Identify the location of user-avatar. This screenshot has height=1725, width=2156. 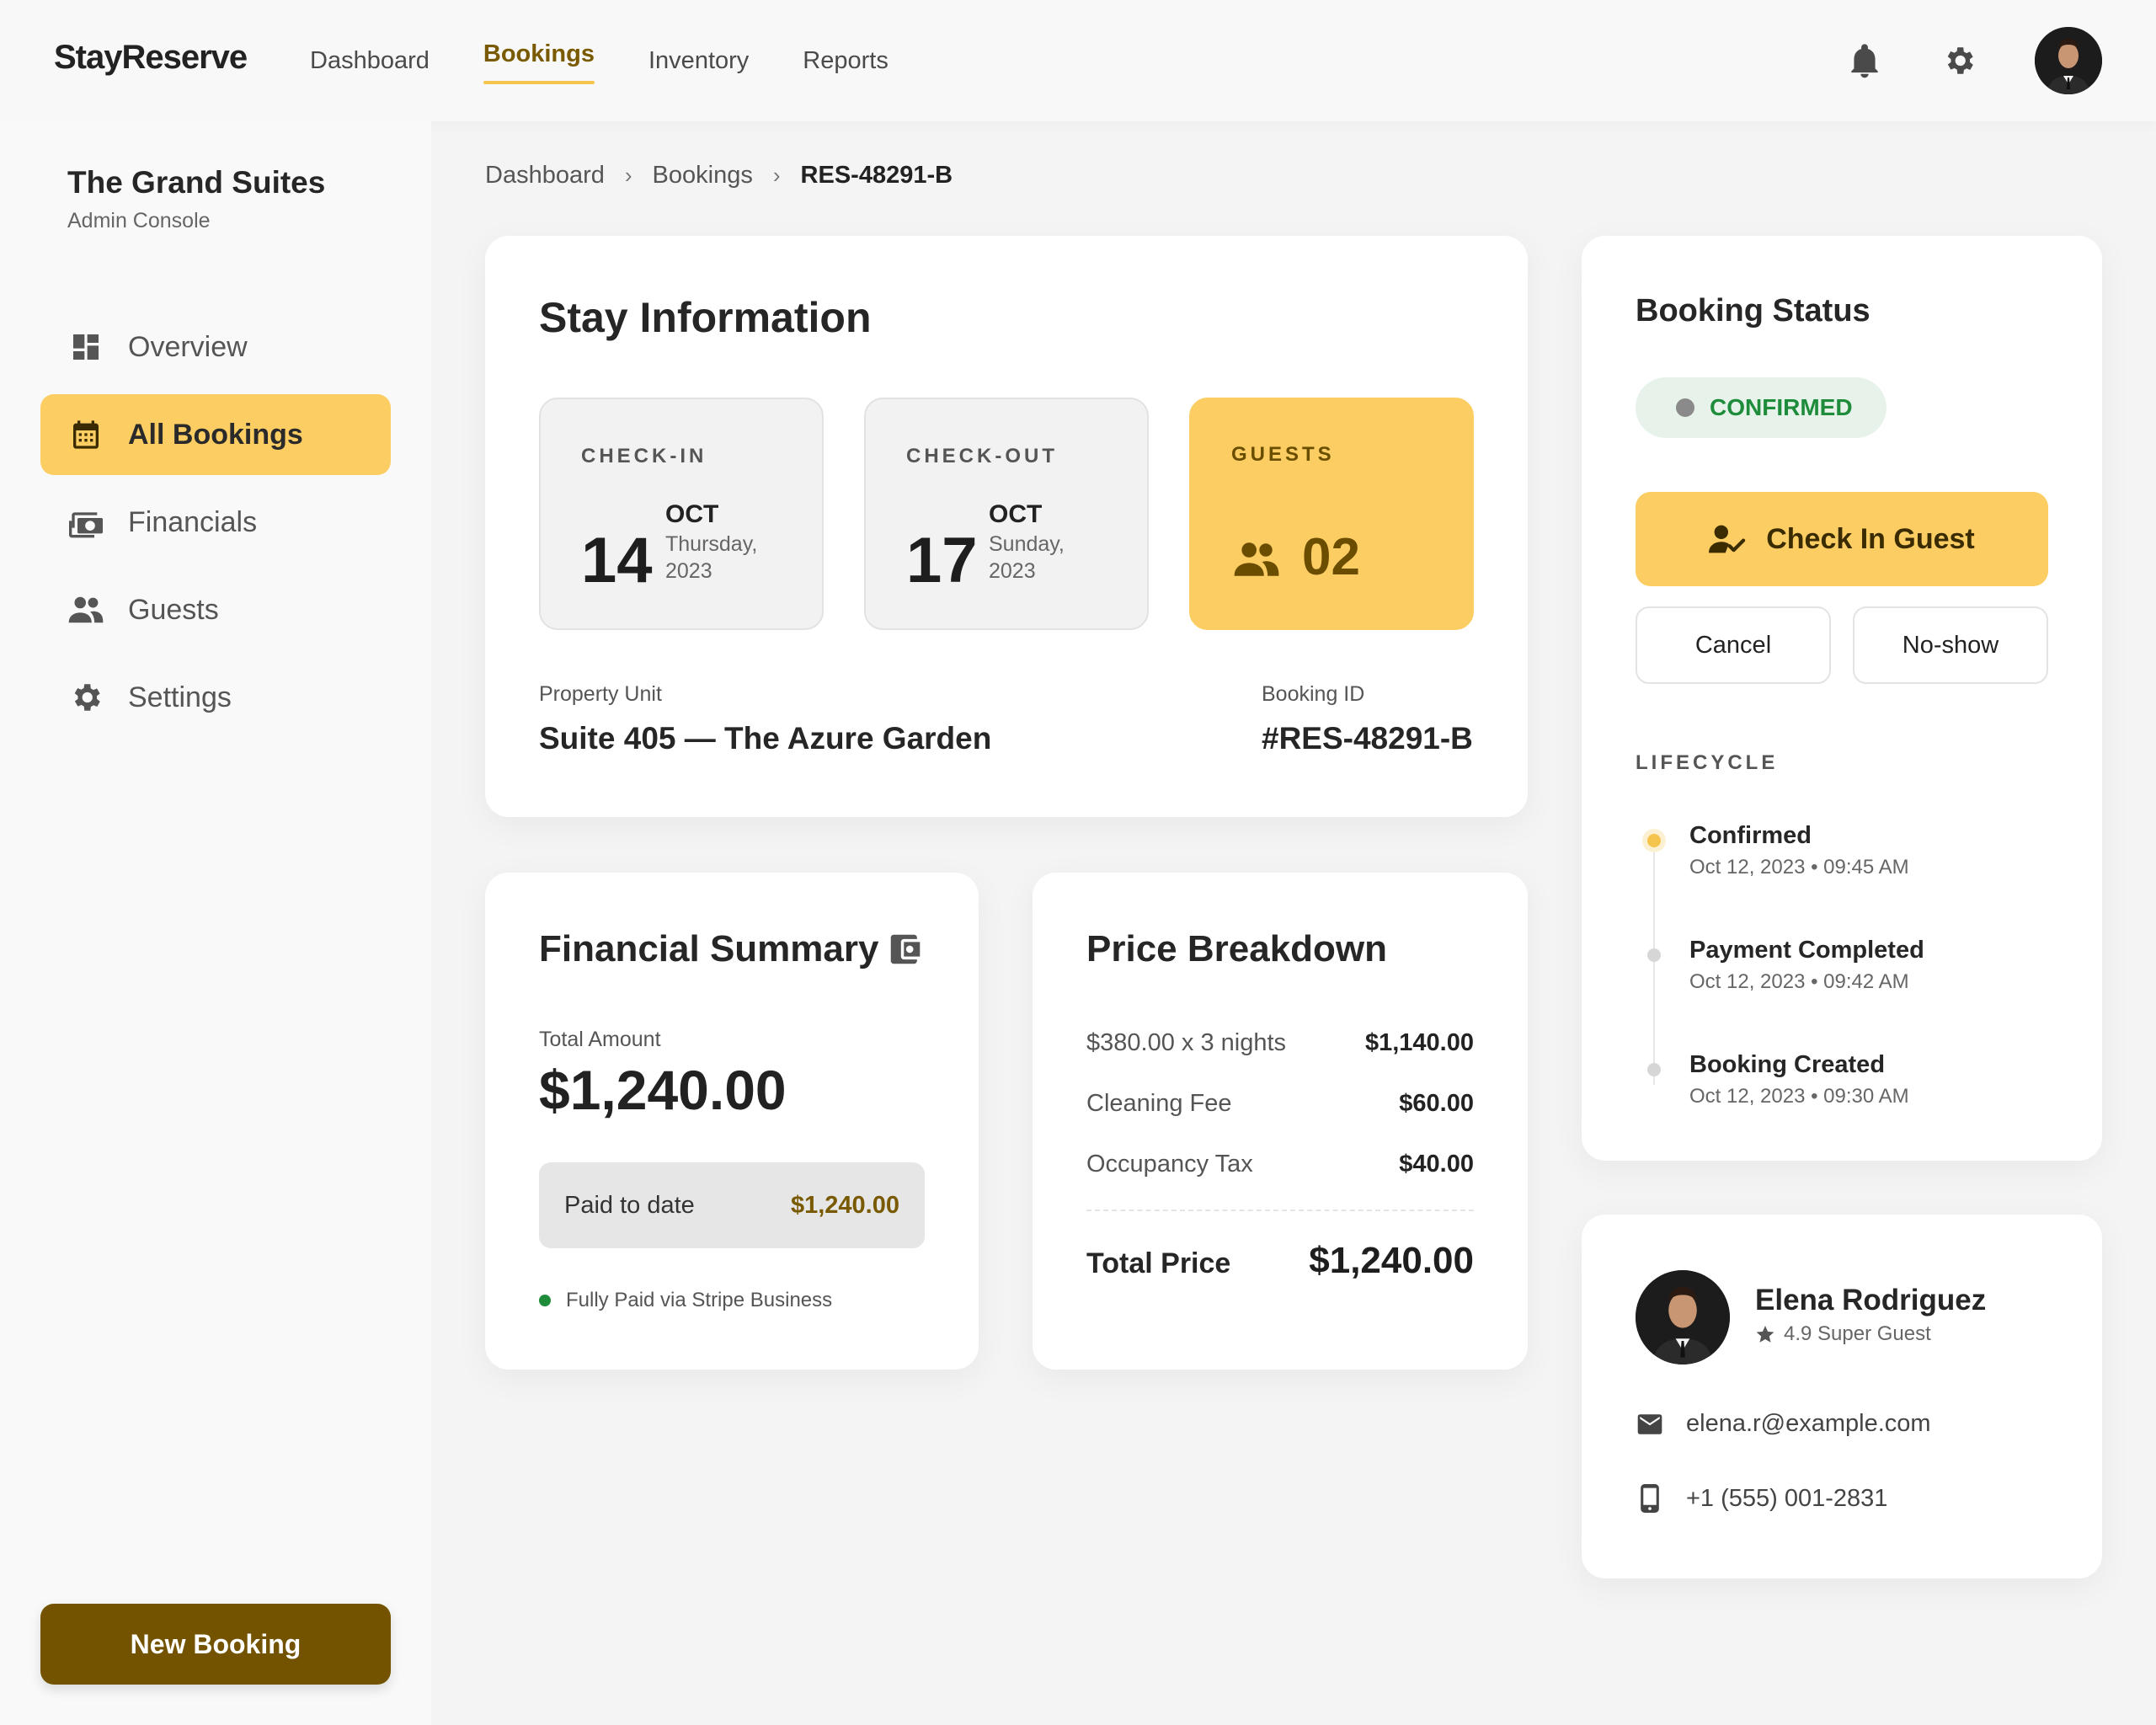
(2068, 60).